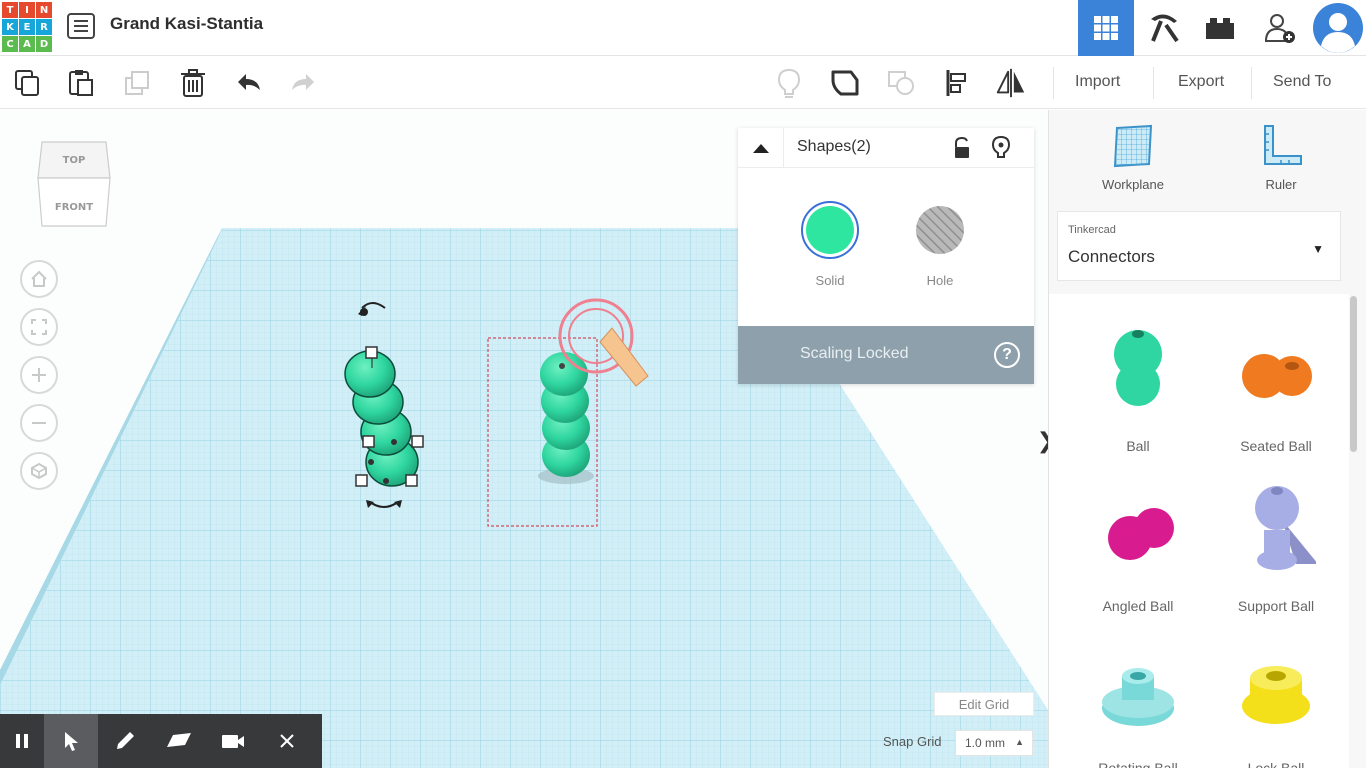 This screenshot has height=768, width=1366. I want to click on workplane-icon, so click(1133, 146).